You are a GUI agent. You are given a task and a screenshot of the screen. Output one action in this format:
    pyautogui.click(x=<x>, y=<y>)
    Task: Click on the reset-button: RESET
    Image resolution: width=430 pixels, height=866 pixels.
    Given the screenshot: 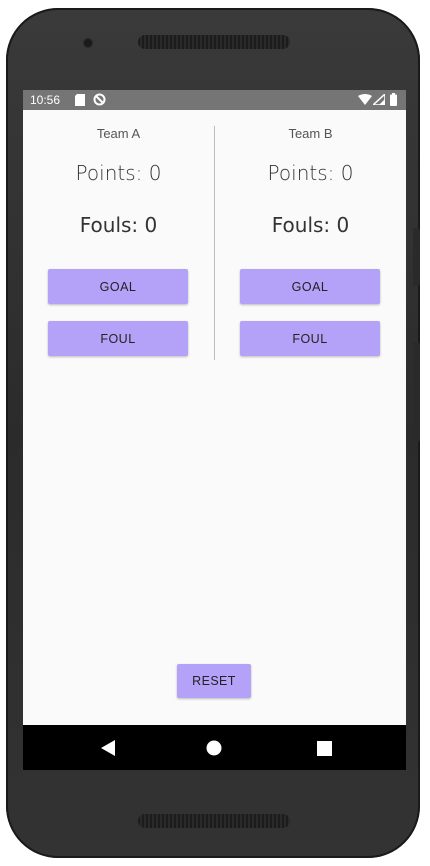 What is the action you would take?
    pyautogui.click(x=214, y=681)
    